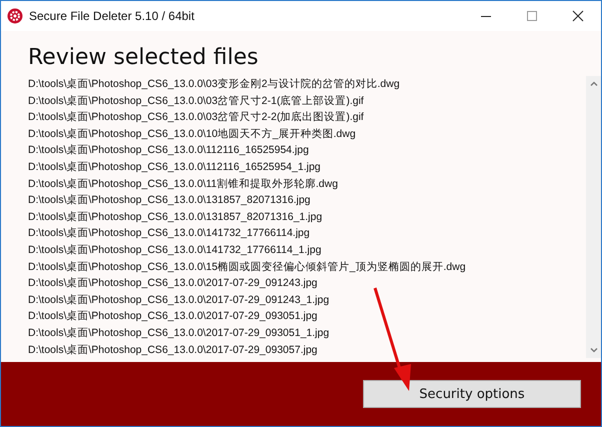 The width and height of the screenshot is (602, 427). I want to click on close-icon, so click(578, 16).